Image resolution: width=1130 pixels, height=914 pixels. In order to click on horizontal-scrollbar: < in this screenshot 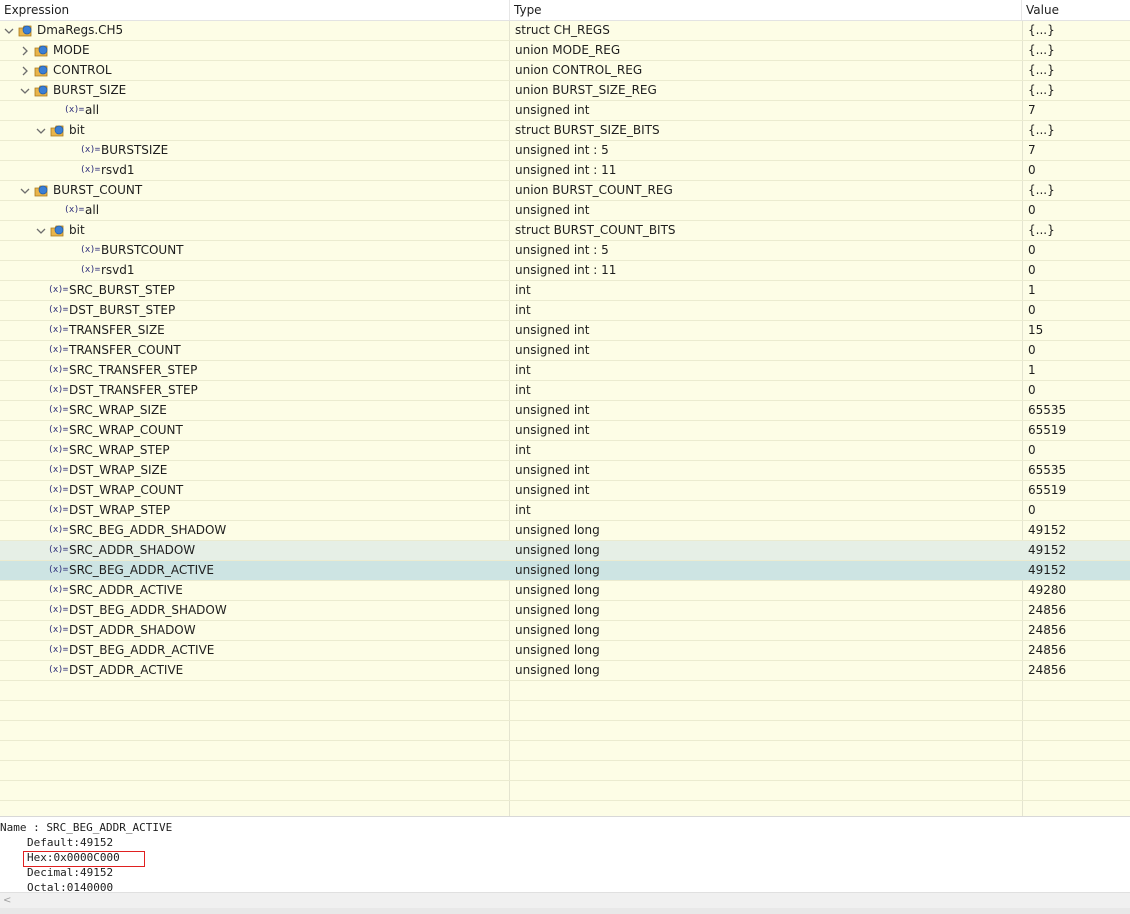, I will do `click(565, 900)`.